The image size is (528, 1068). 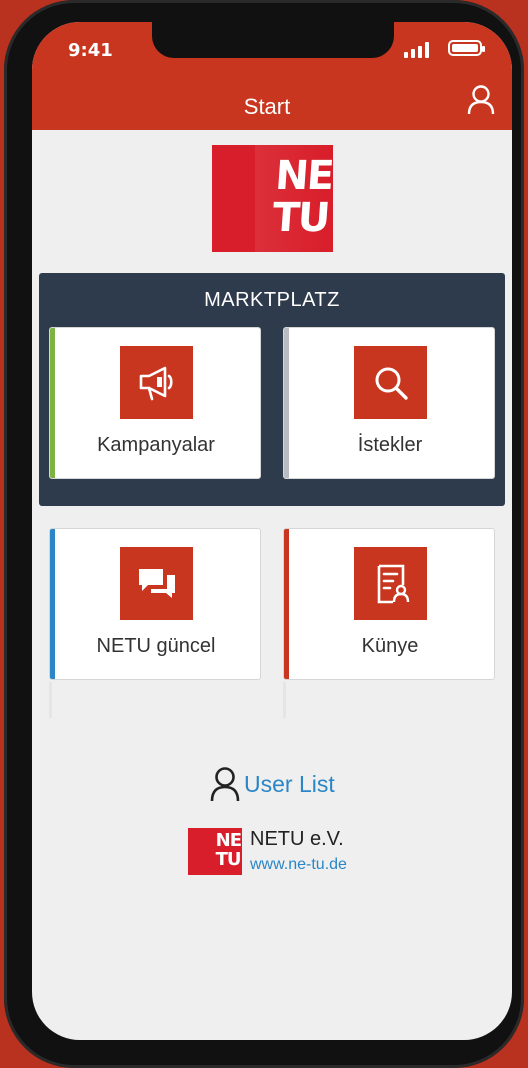 I want to click on tile-kampanyalar: Kampanyalar, so click(x=155, y=403).